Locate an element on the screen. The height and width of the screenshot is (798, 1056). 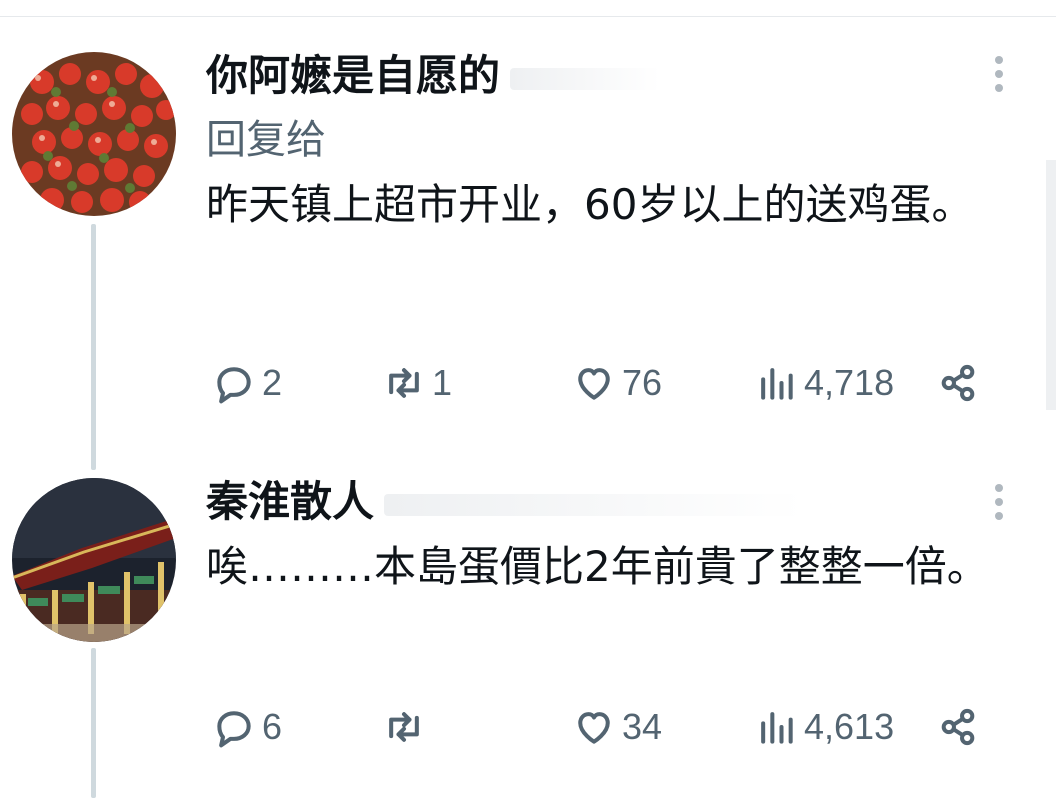
like-count: 34 is located at coordinates (642, 726).